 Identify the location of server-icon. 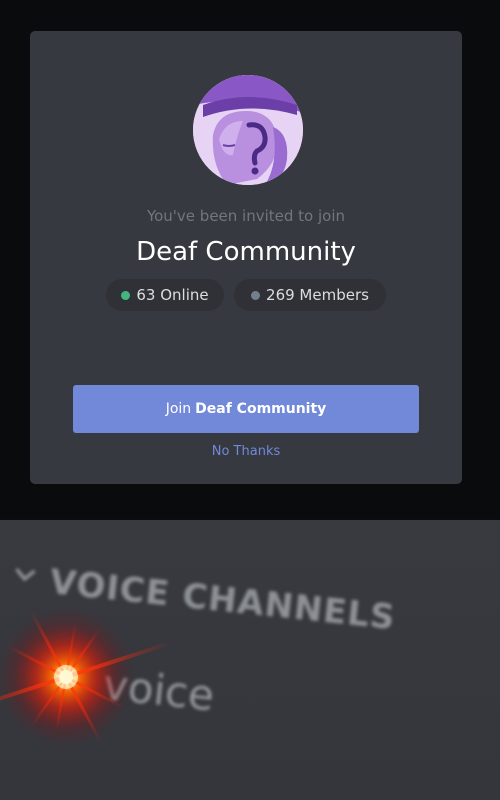
(248, 130).